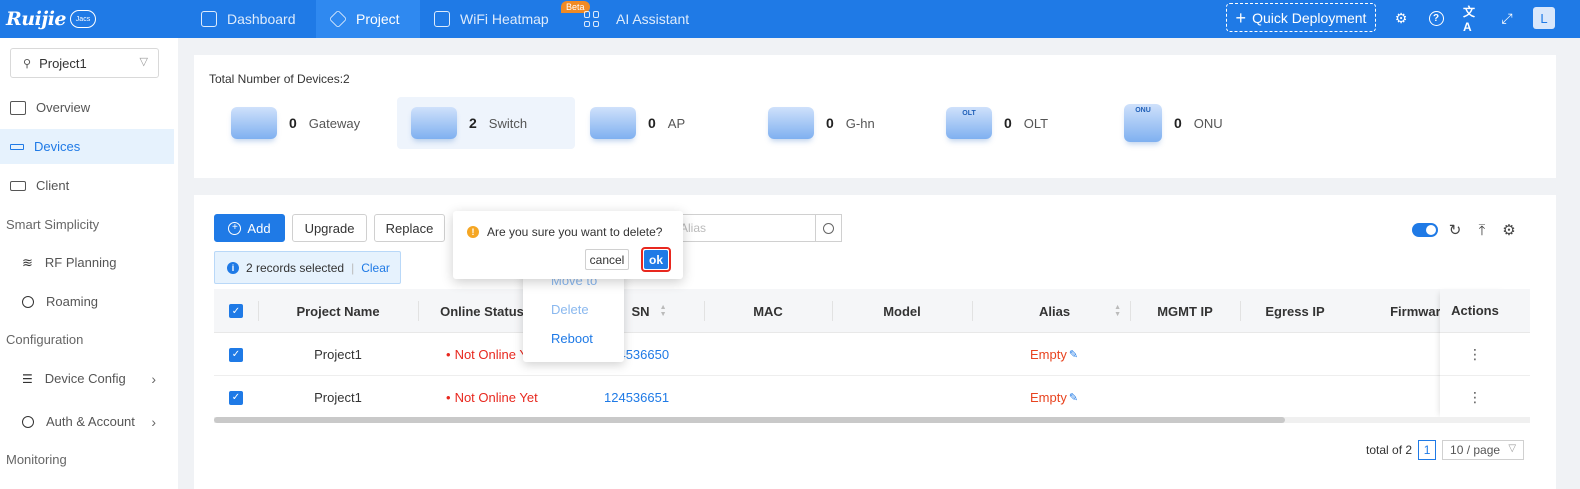  Describe the element at coordinates (902, 311) in the screenshot. I see `column-model: Model` at that location.